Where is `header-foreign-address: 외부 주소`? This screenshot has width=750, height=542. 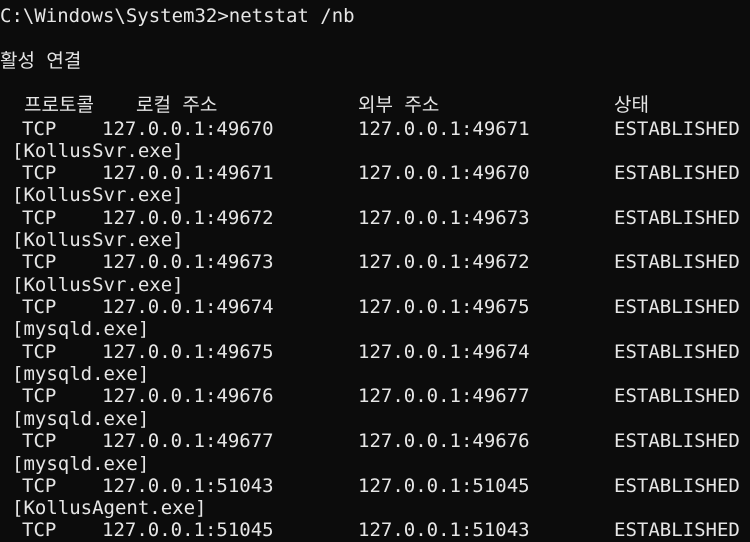
header-foreign-address: 외부 주소 is located at coordinates (399, 105).